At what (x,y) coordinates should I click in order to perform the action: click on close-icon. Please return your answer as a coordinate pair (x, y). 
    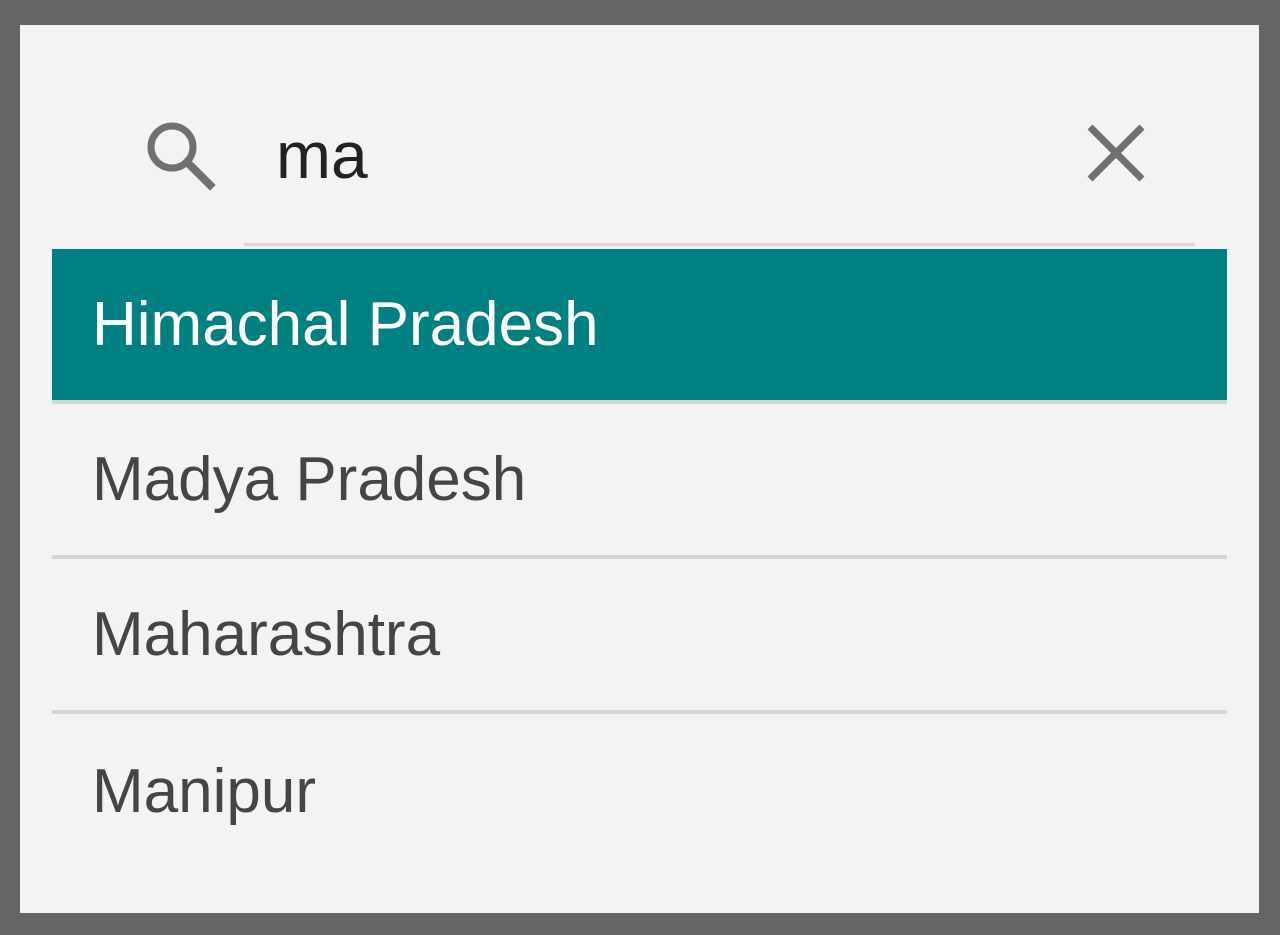
    Looking at the image, I should click on (1116, 153).